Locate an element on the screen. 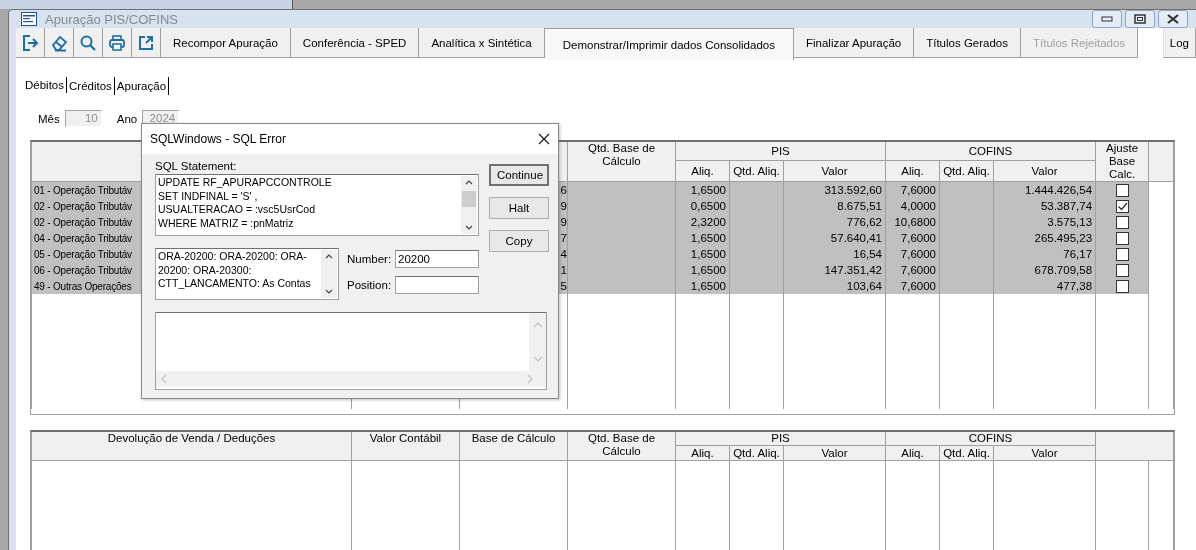  table-cell: 16,54 is located at coordinates (867, 254).